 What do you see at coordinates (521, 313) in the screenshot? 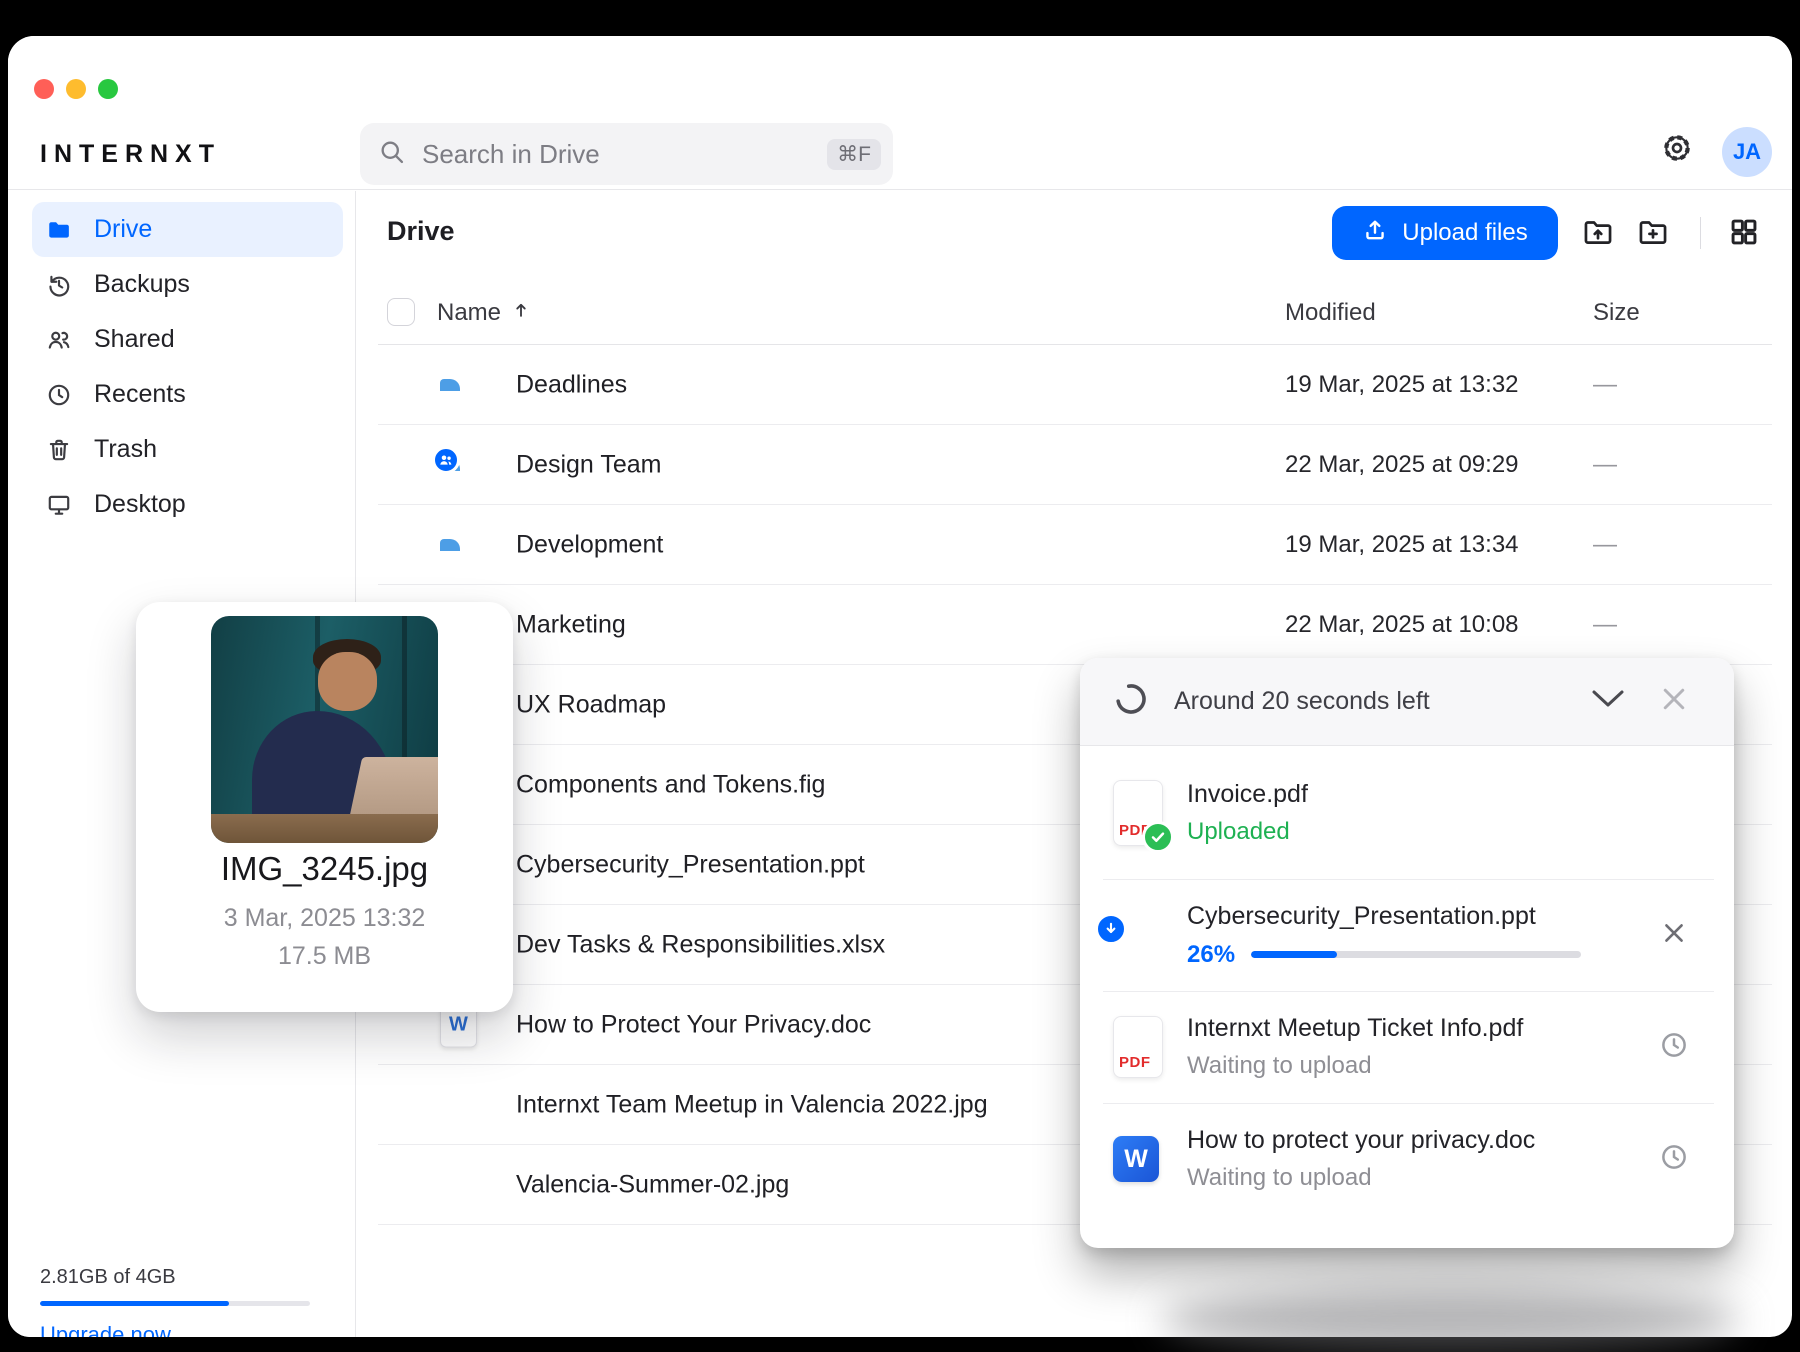
I see `sort-ascending-icon` at bounding box center [521, 313].